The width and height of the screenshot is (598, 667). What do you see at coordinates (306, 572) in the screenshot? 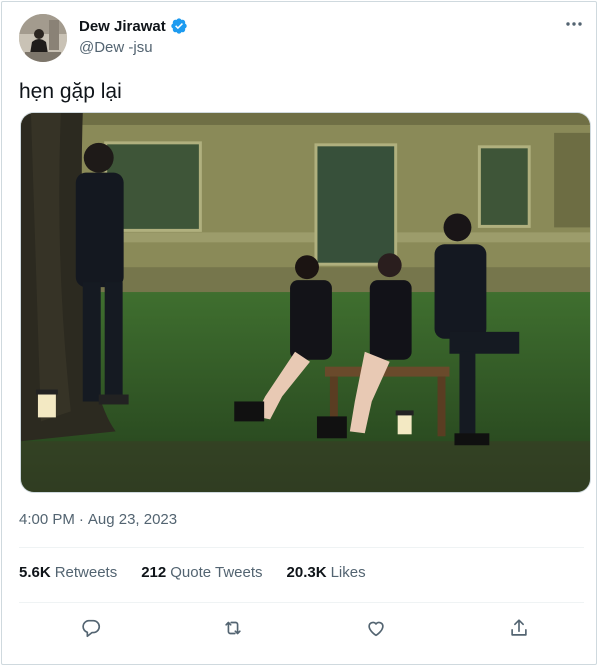
I see `likes-count: 20.3K` at bounding box center [306, 572].